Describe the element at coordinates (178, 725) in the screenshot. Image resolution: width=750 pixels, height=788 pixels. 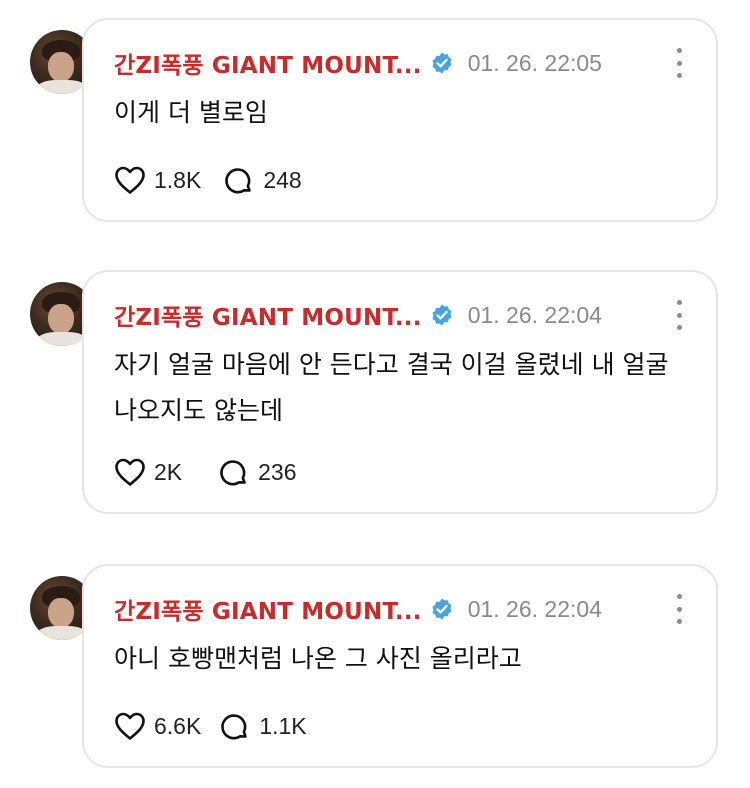
I see `like-count: 6.6K` at that location.